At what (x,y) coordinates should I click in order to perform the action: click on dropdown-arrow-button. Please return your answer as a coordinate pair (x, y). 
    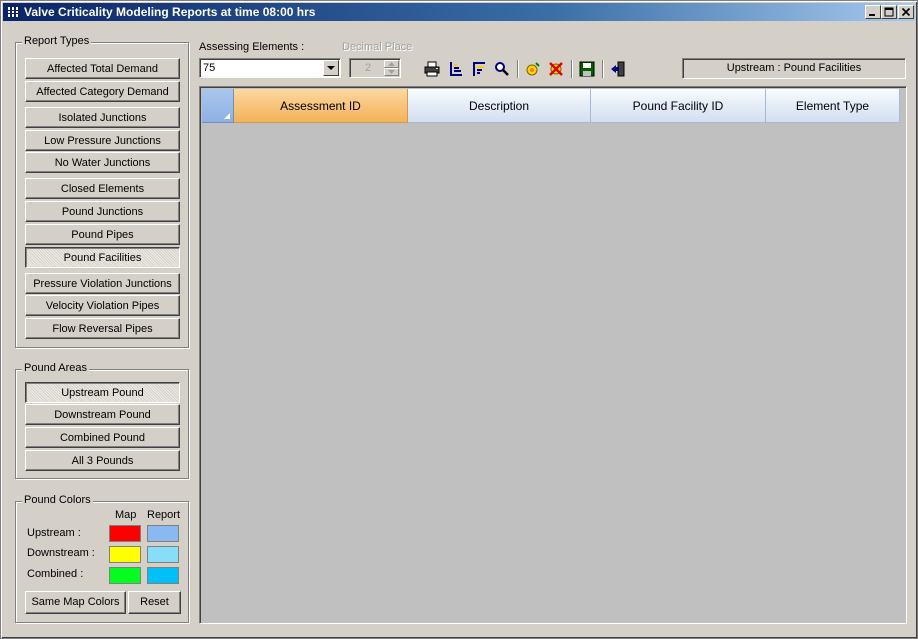
    Looking at the image, I should click on (331, 68).